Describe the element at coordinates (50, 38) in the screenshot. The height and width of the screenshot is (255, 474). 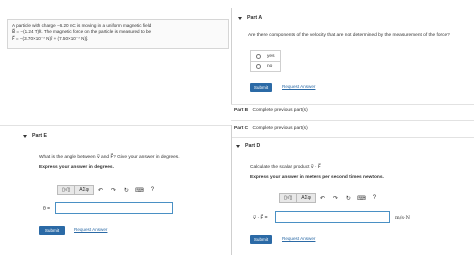
I see `problem-line-3: F⃗ = −(3.70×10⁻⁷ N)î + (7.50×10⁻⁷ N)ĵ.` at that location.